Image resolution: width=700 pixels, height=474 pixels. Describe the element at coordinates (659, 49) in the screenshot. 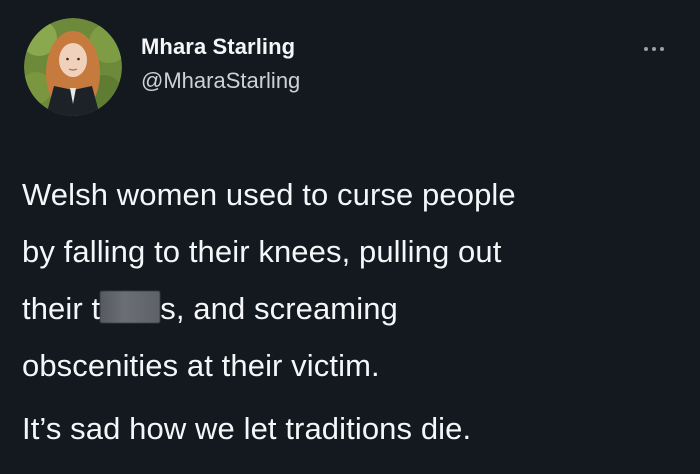

I see `more-options-ellipsis-icon` at that location.